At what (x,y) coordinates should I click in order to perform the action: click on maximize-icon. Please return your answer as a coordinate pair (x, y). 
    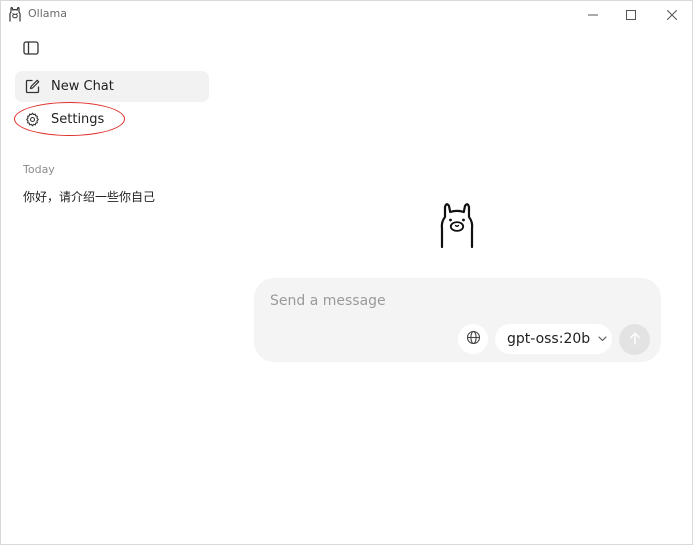
    Looking at the image, I should click on (631, 14).